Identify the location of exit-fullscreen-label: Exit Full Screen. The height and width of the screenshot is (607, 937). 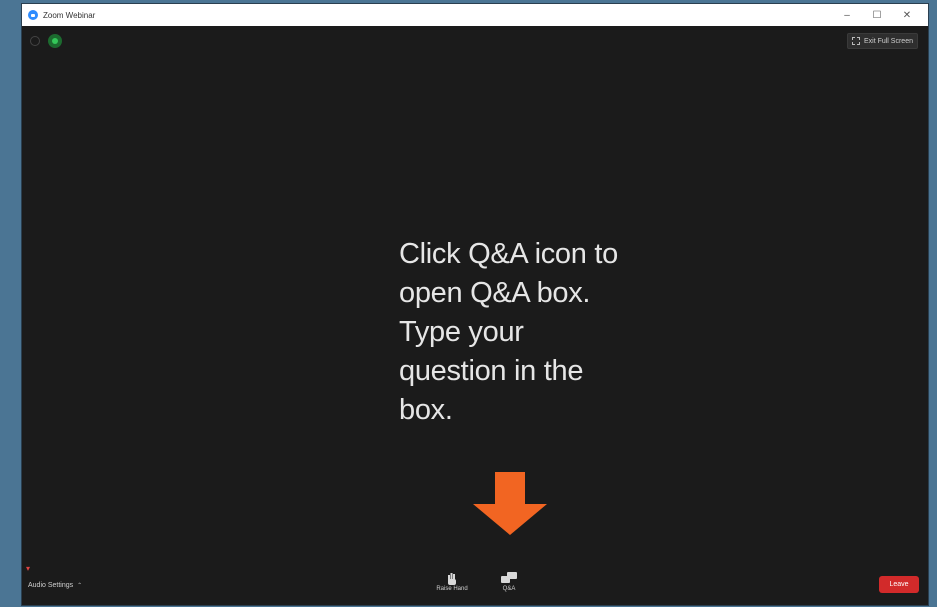
(888, 41).